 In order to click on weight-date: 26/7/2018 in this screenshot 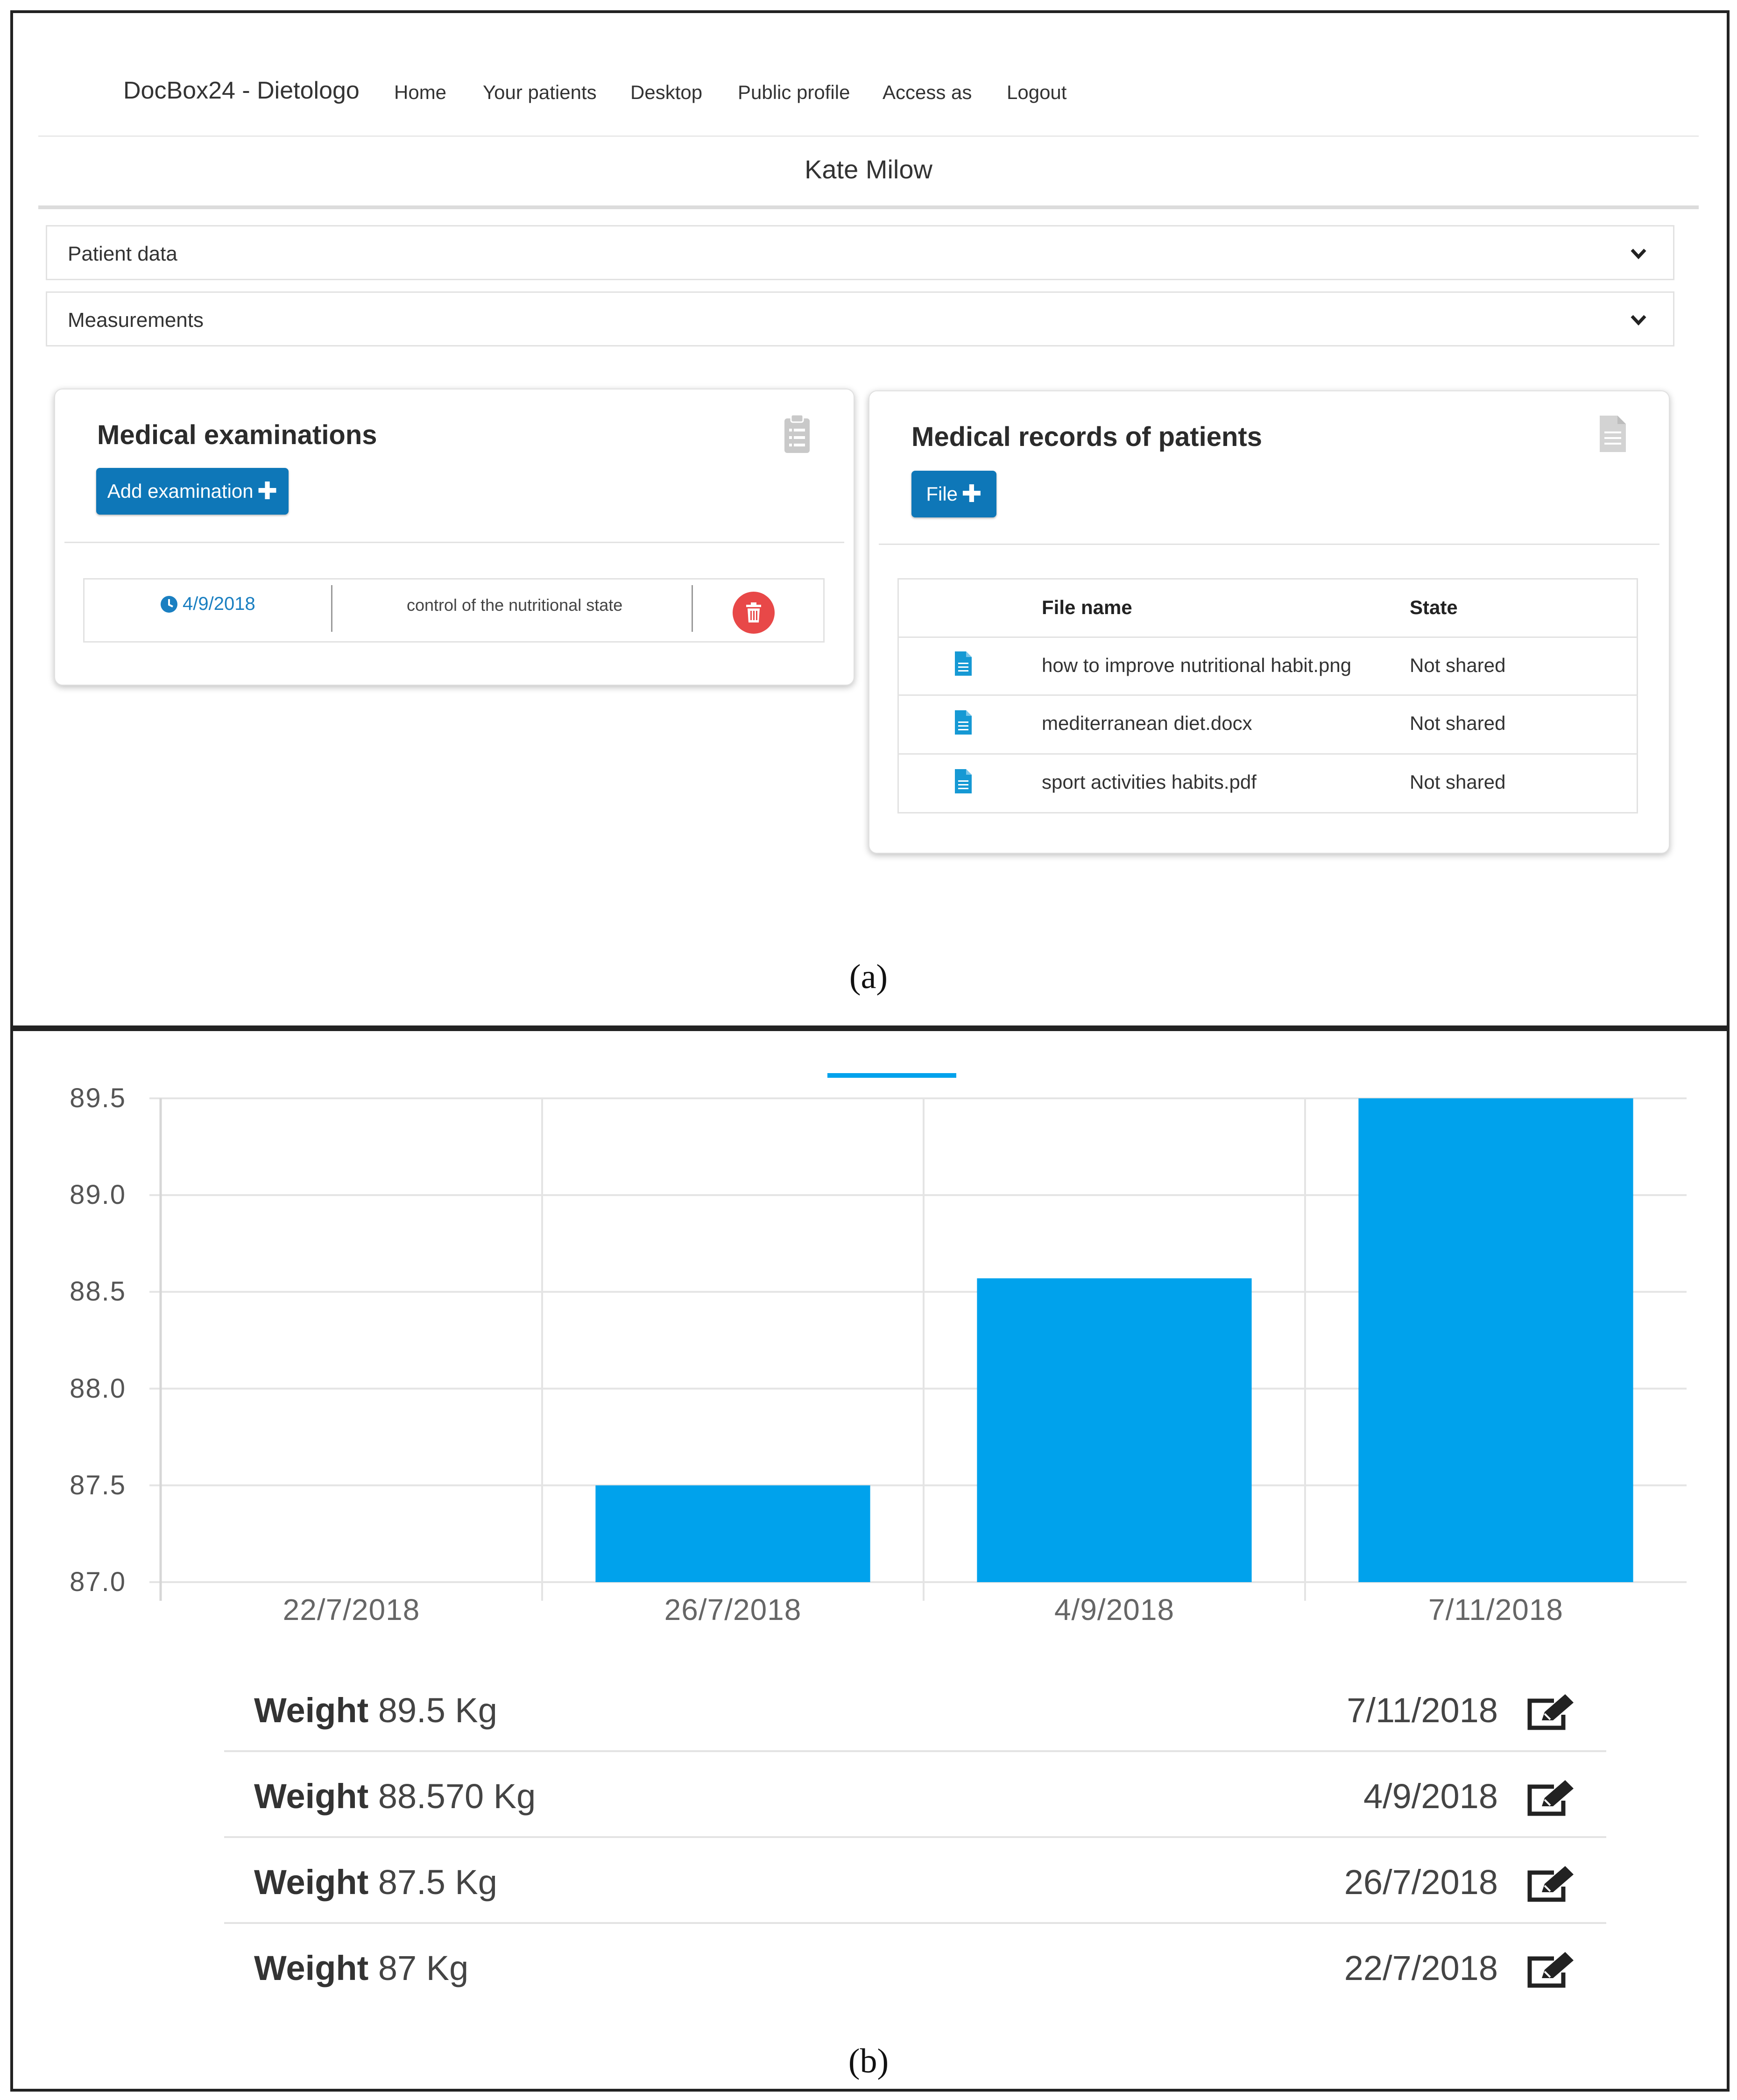, I will do `click(1421, 1882)`.